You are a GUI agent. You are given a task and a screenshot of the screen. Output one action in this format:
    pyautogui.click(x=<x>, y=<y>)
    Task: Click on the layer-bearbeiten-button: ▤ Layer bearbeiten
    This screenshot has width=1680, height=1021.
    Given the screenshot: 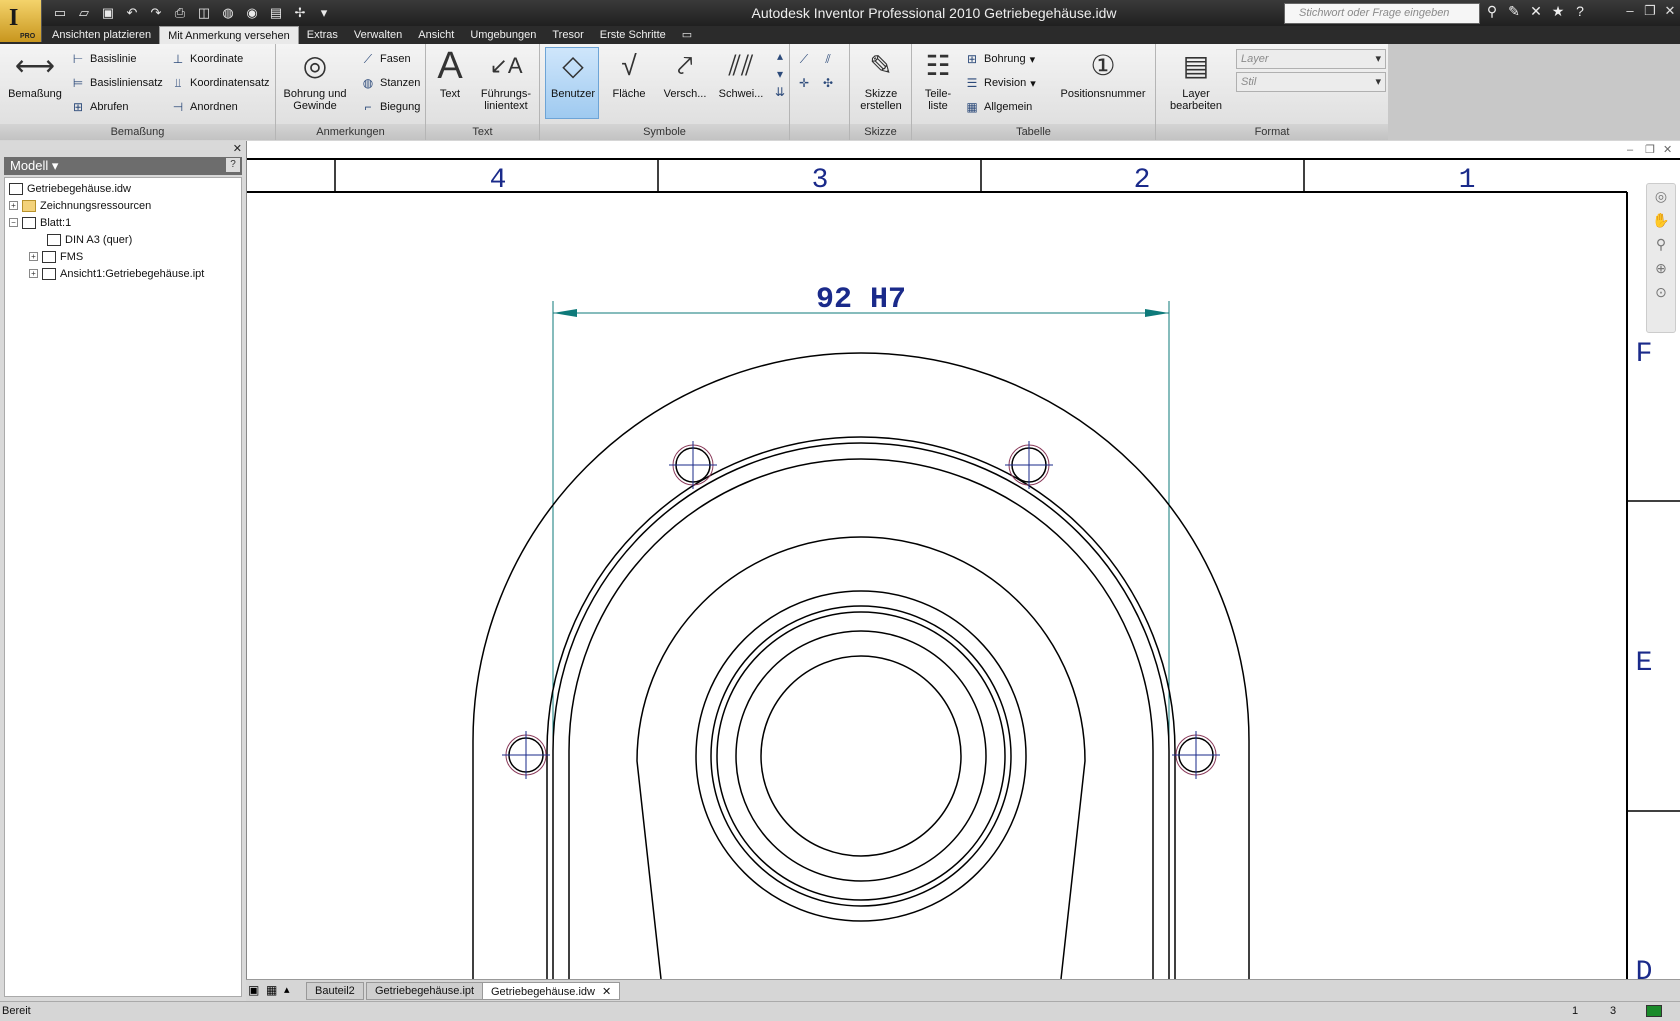 What is the action you would take?
    pyautogui.click(x=1196, y=80)
    